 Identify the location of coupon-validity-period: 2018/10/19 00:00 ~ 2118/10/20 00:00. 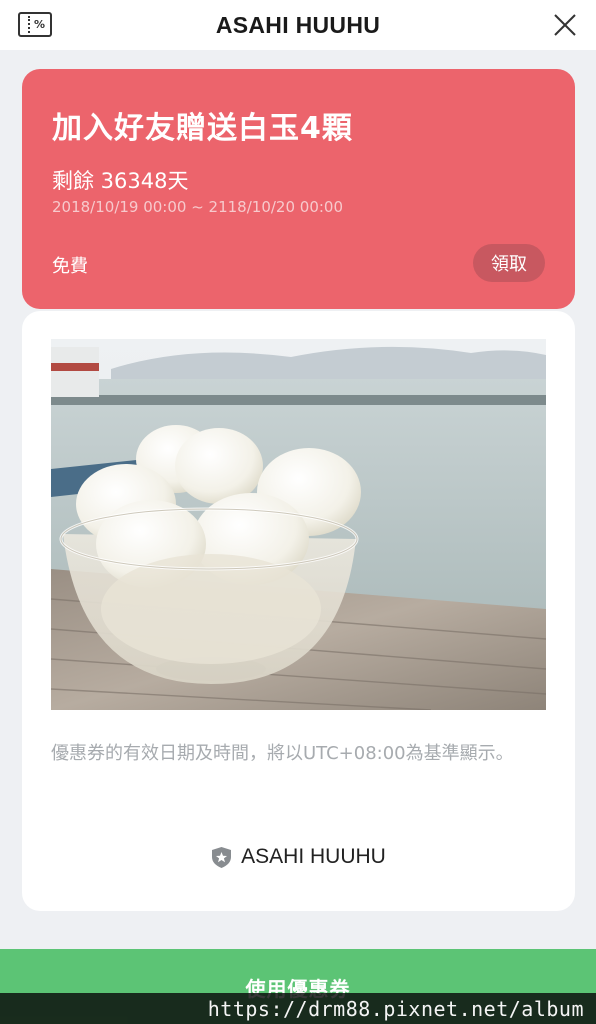
(198, 207).